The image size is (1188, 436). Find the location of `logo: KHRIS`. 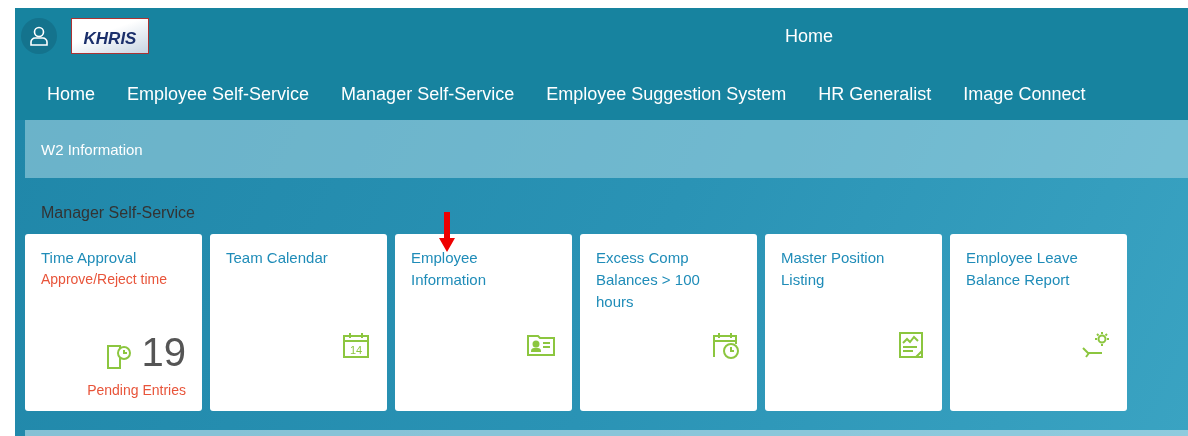

logo: KHRIS is located at coordinates (110, 36).